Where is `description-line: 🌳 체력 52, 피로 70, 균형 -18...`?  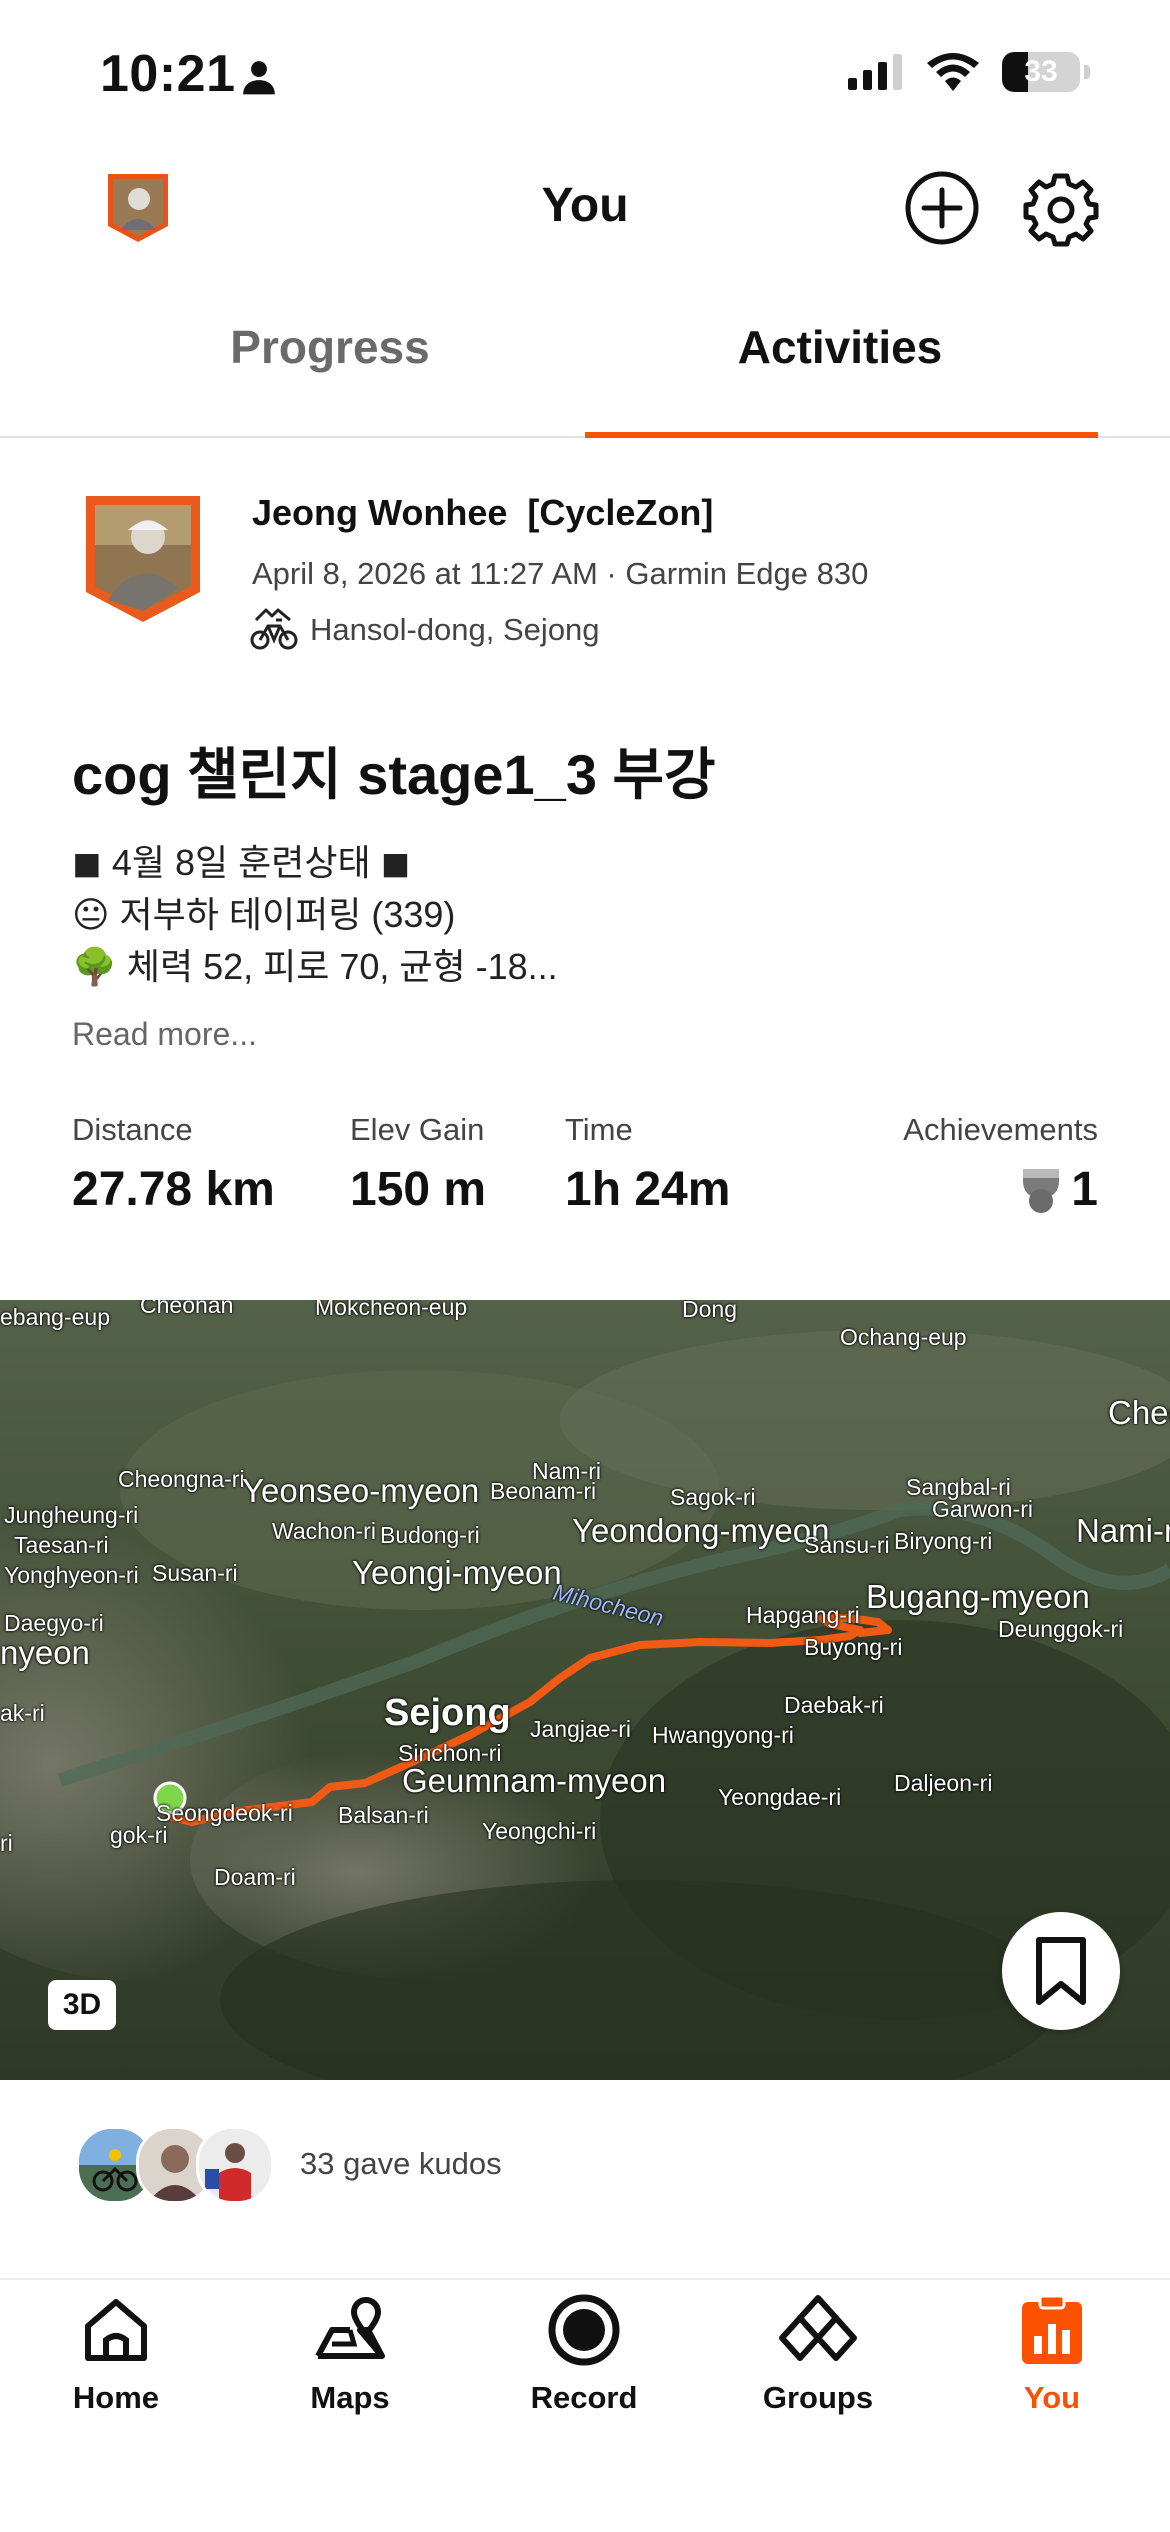 description-line: 🌳 체력 52, 피로 70, 균형 -18... is located at coordinates (315, 966).